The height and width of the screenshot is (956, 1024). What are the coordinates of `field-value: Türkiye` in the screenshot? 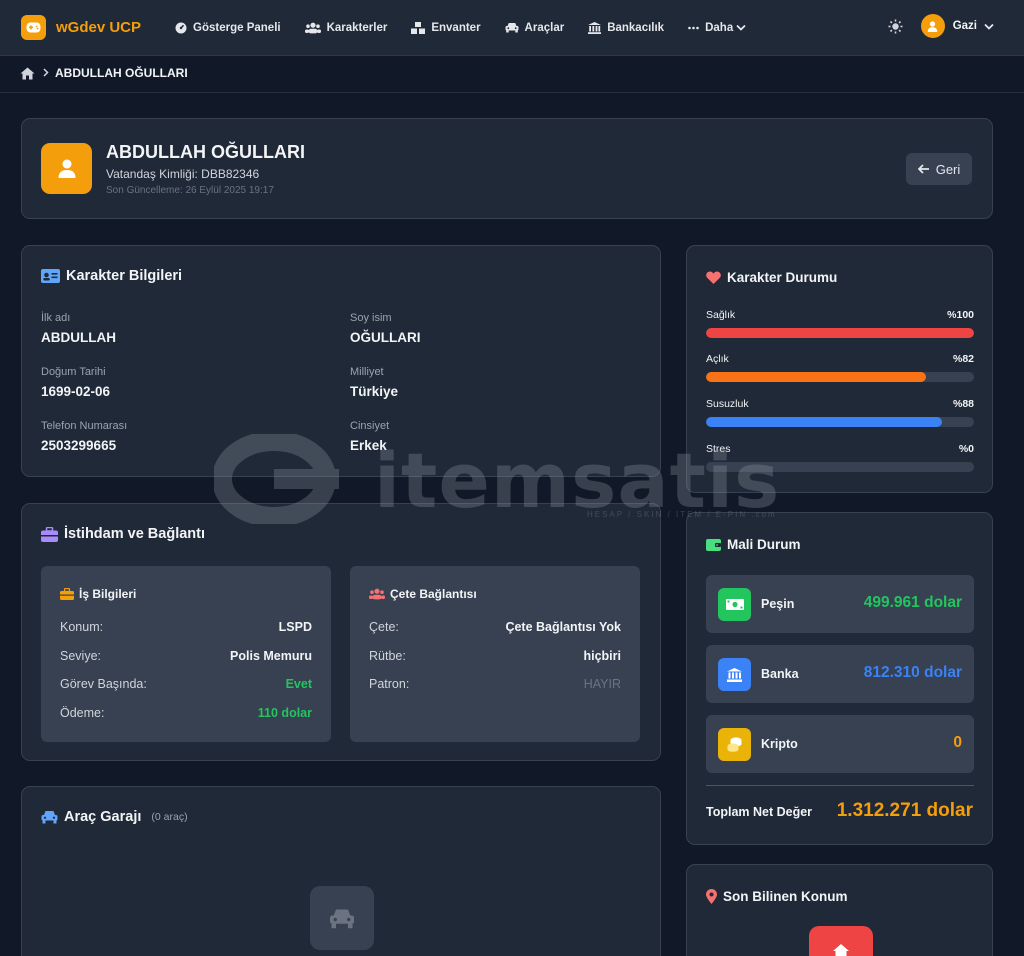 It's located at (374, 391).